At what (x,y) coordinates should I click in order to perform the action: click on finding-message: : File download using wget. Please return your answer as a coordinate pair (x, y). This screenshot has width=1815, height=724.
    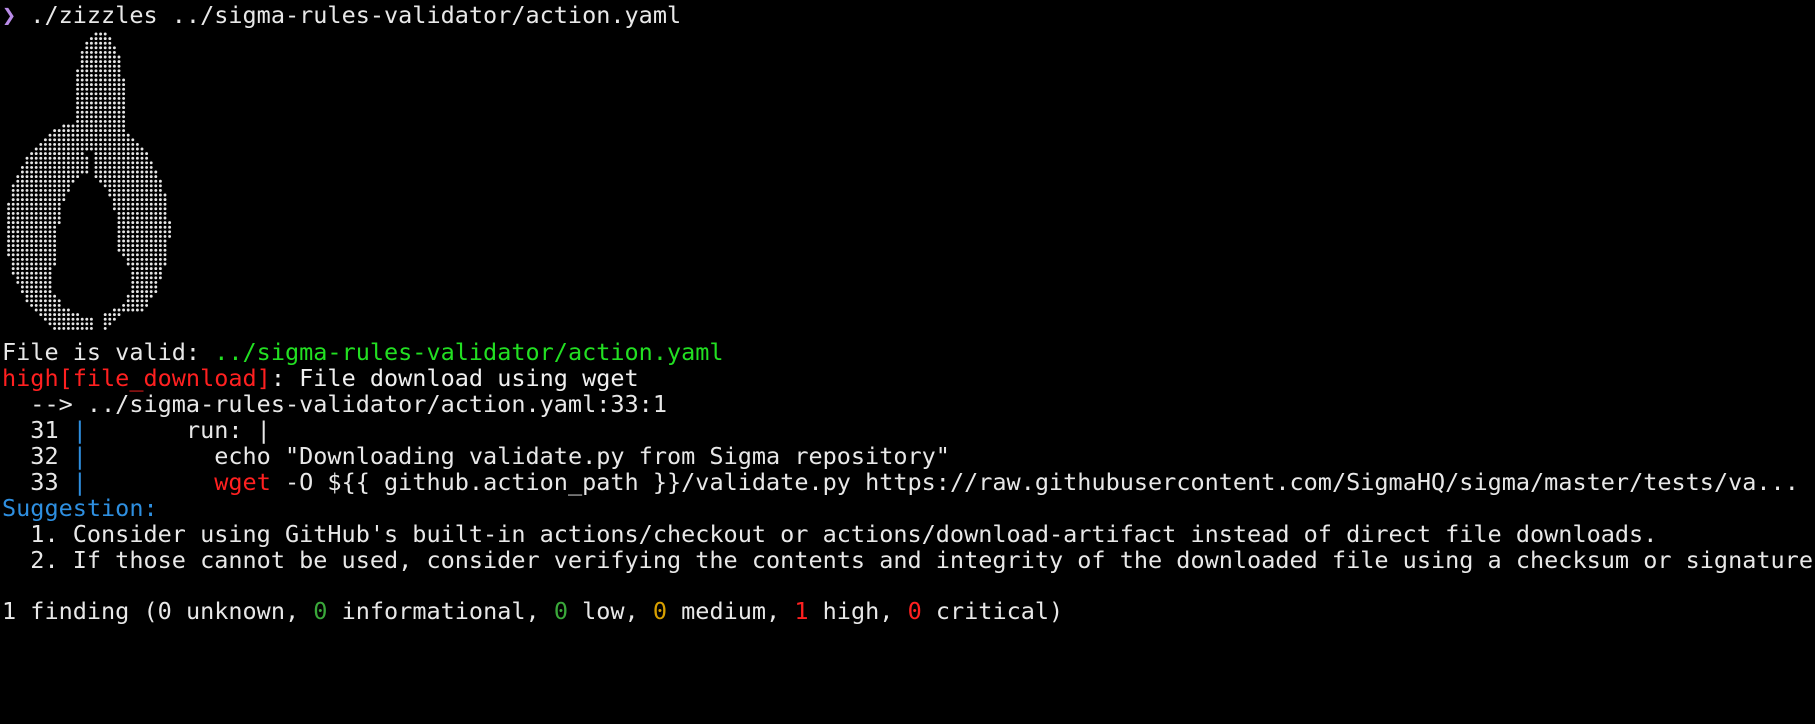
    Looking at the image, I should click on (454, 378).